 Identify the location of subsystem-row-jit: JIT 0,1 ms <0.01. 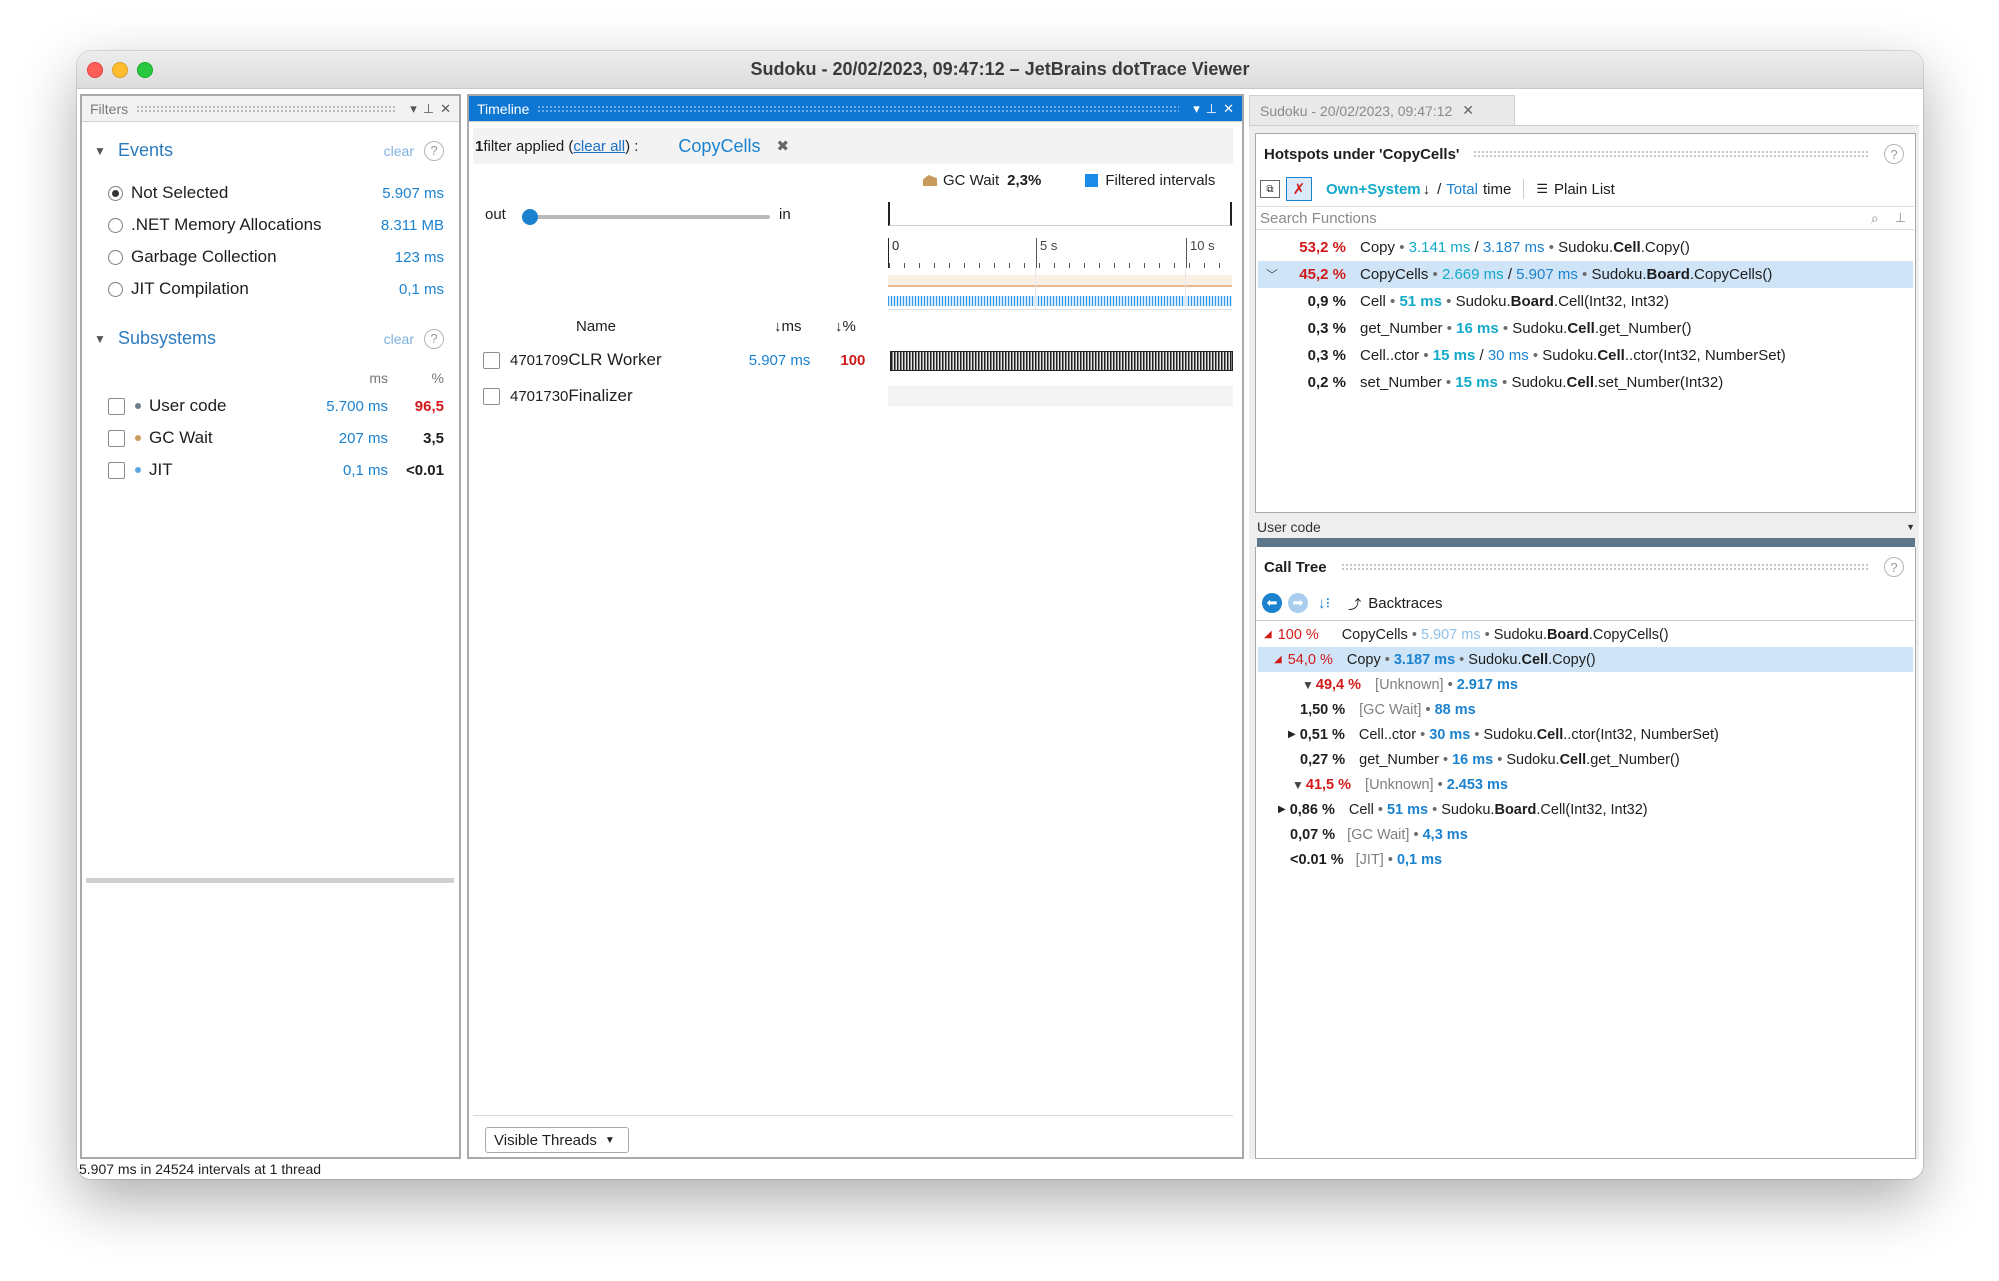
(276, 470).